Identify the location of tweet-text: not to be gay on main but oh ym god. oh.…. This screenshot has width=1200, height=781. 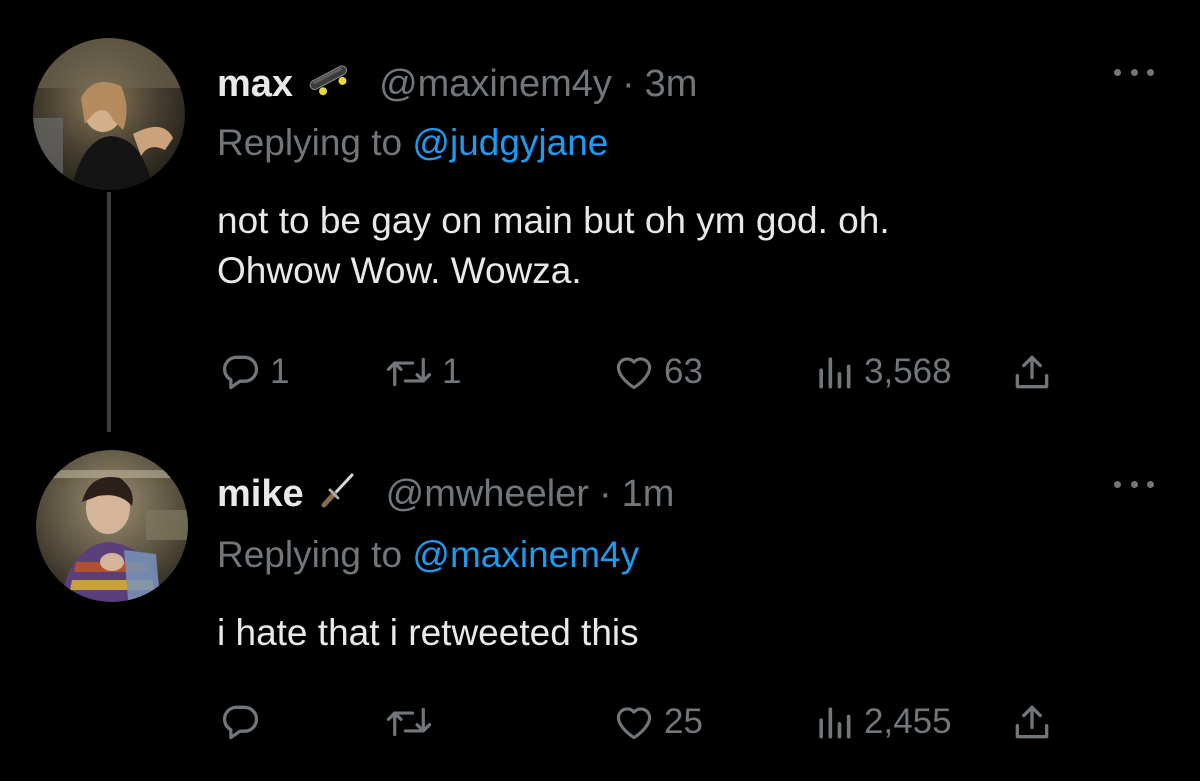
(553, 246).